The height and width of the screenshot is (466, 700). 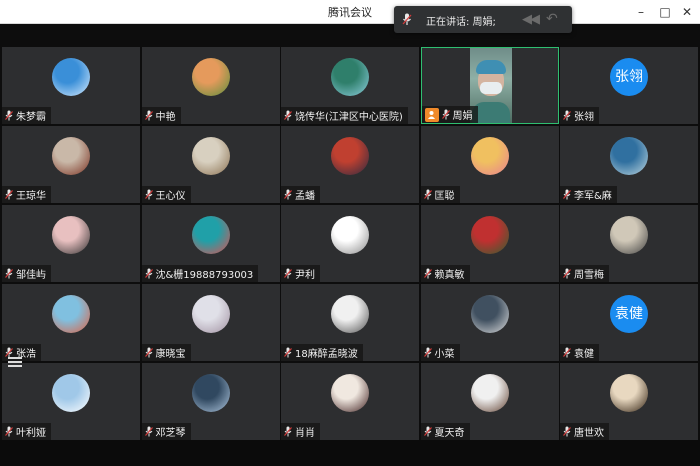 I want to click on list-menu-icon, so click(x=15, y=362).